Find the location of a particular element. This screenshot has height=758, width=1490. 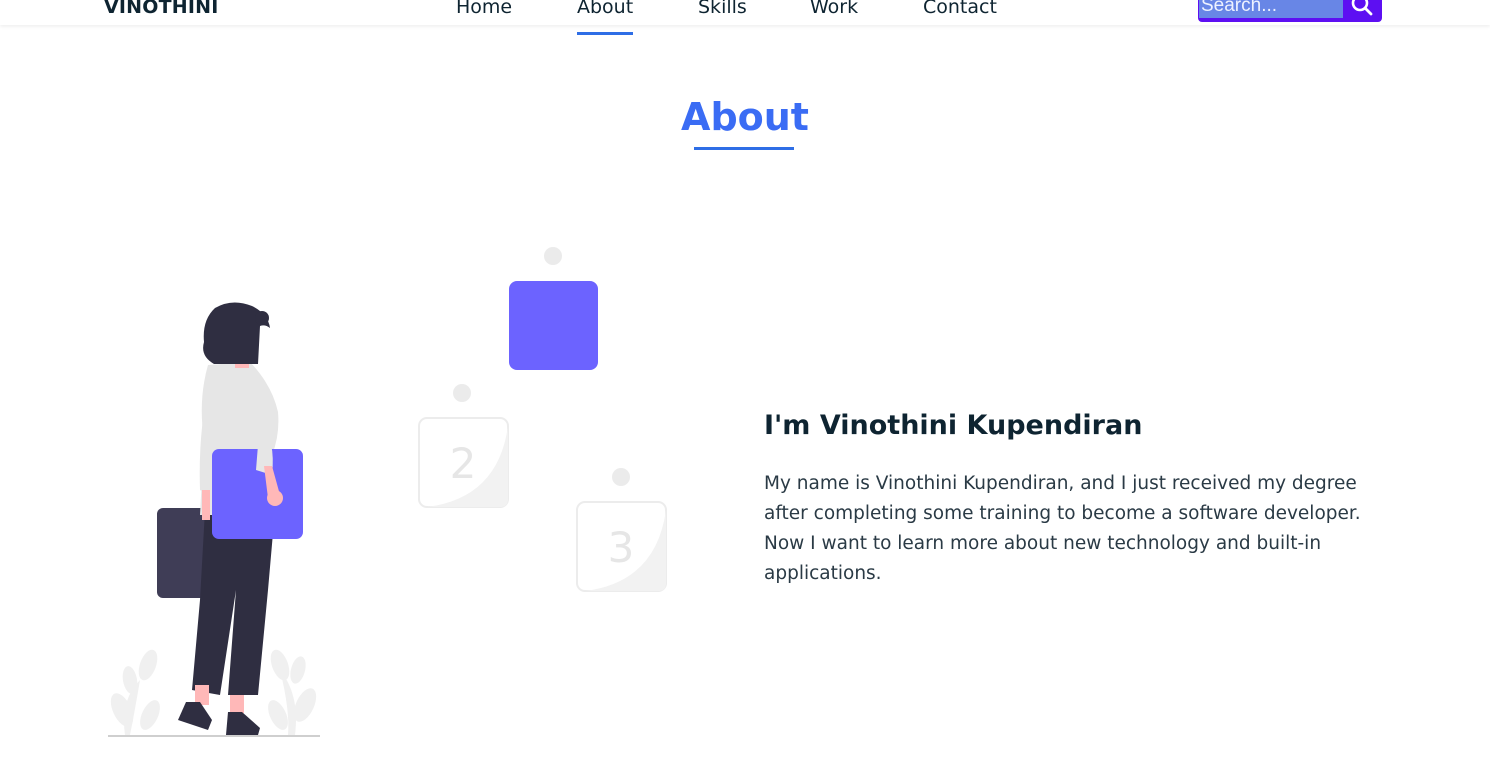

nav-home: Home is located at coordinates (484, 10).